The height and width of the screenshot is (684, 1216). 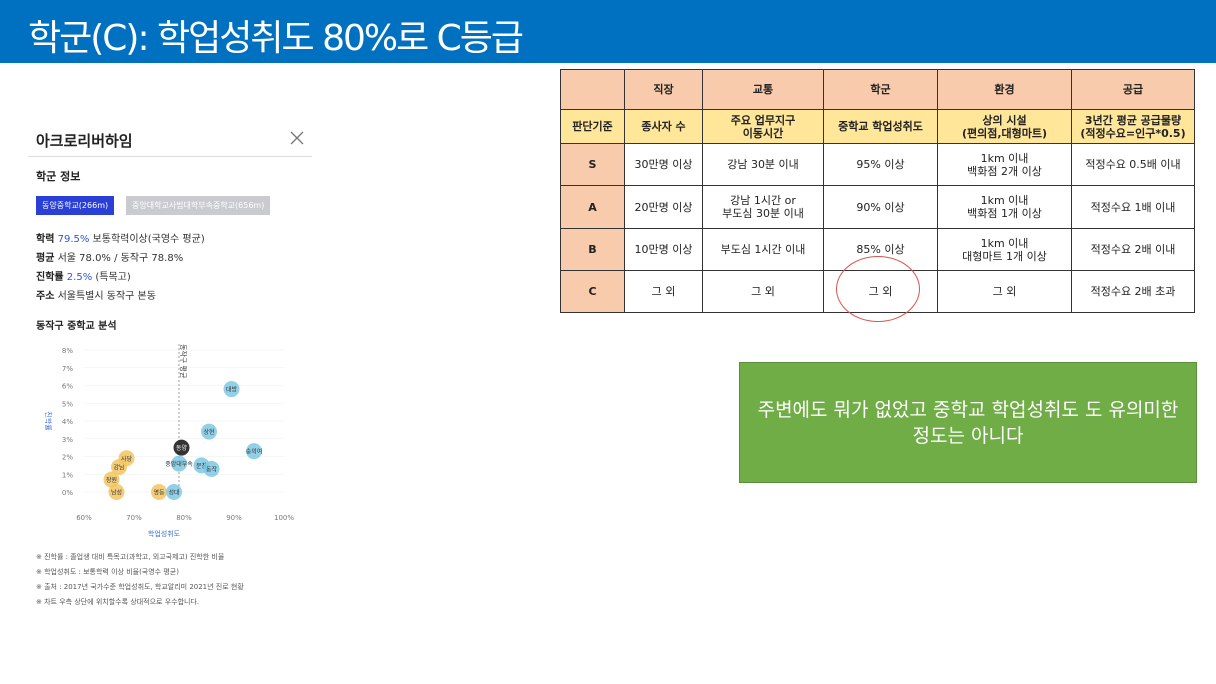 What do you see at coordinates (608, 31) in the screenshot?
I see `title-bar: 학군(C): 학업성취도 80%로 C등급` at bounding box center [608, 31].